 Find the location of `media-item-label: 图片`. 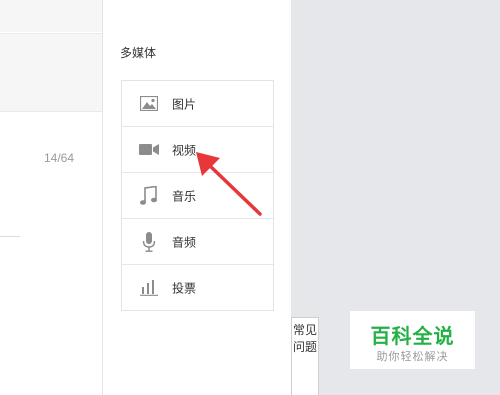

media-item-label: 图片 is located at coordinates (184, 104).